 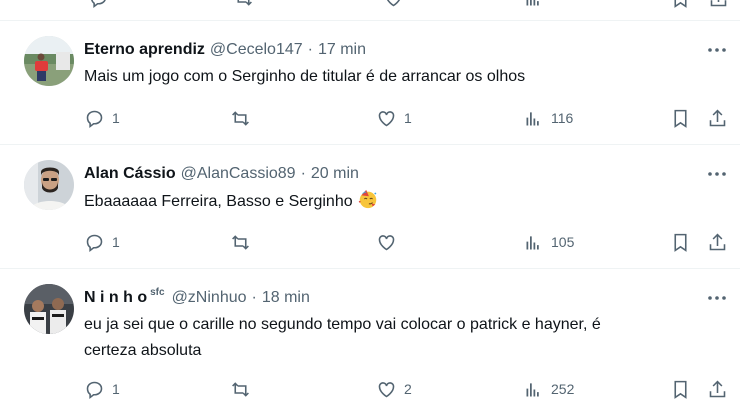 I want to click on user-handle: @AlanCassio89, so click(x=238, y=174).